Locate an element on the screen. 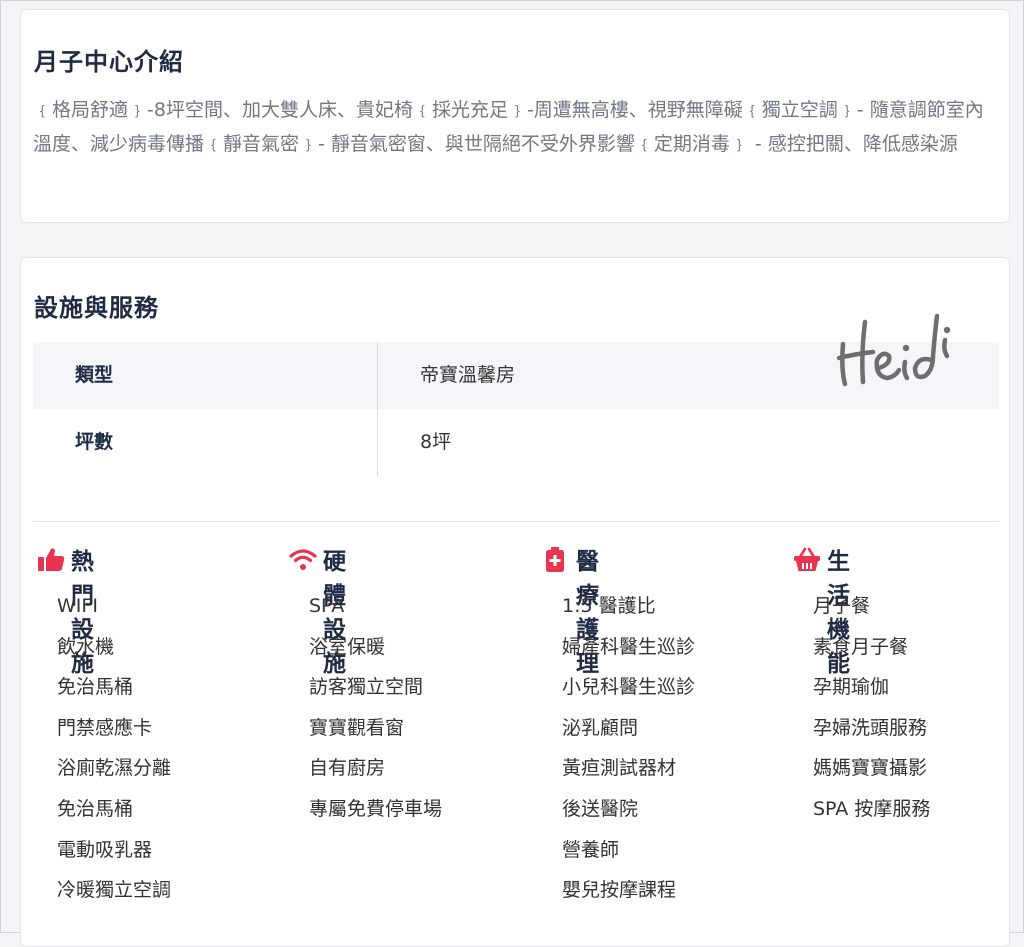 This screenshot has height=947, width=1024. medical-kit-icon is located at coordinates (555, 559).